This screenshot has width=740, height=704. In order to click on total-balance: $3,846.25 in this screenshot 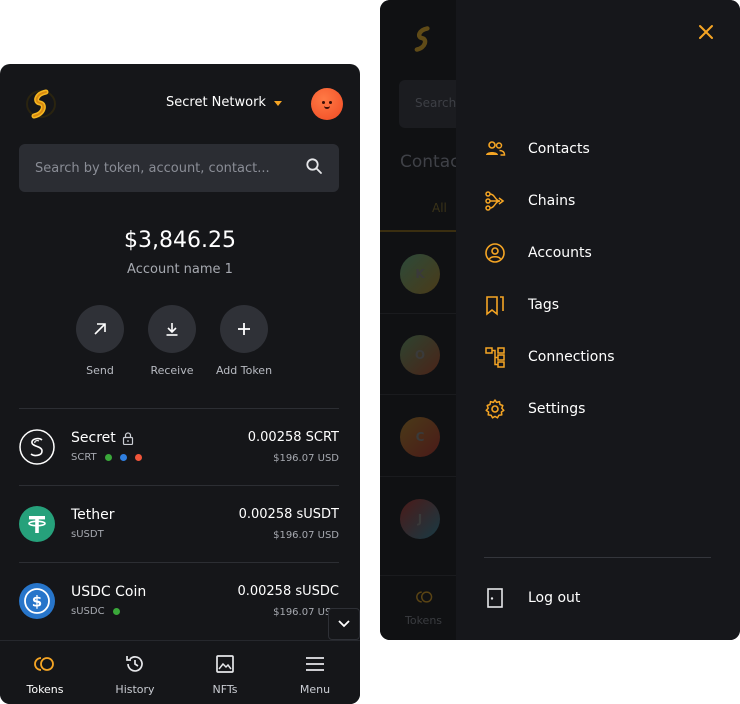, I will do `click(180, 240)`.